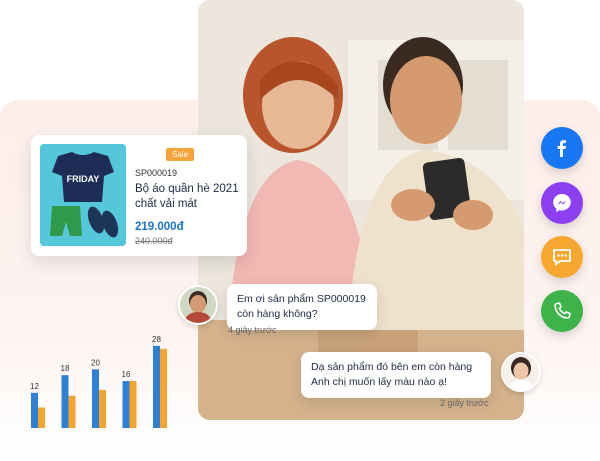 This screenshot has height=461, width=600. Describe the element at coordinates (126, 374) in the screenshot. I see `chart-data-label: 16` at that location.